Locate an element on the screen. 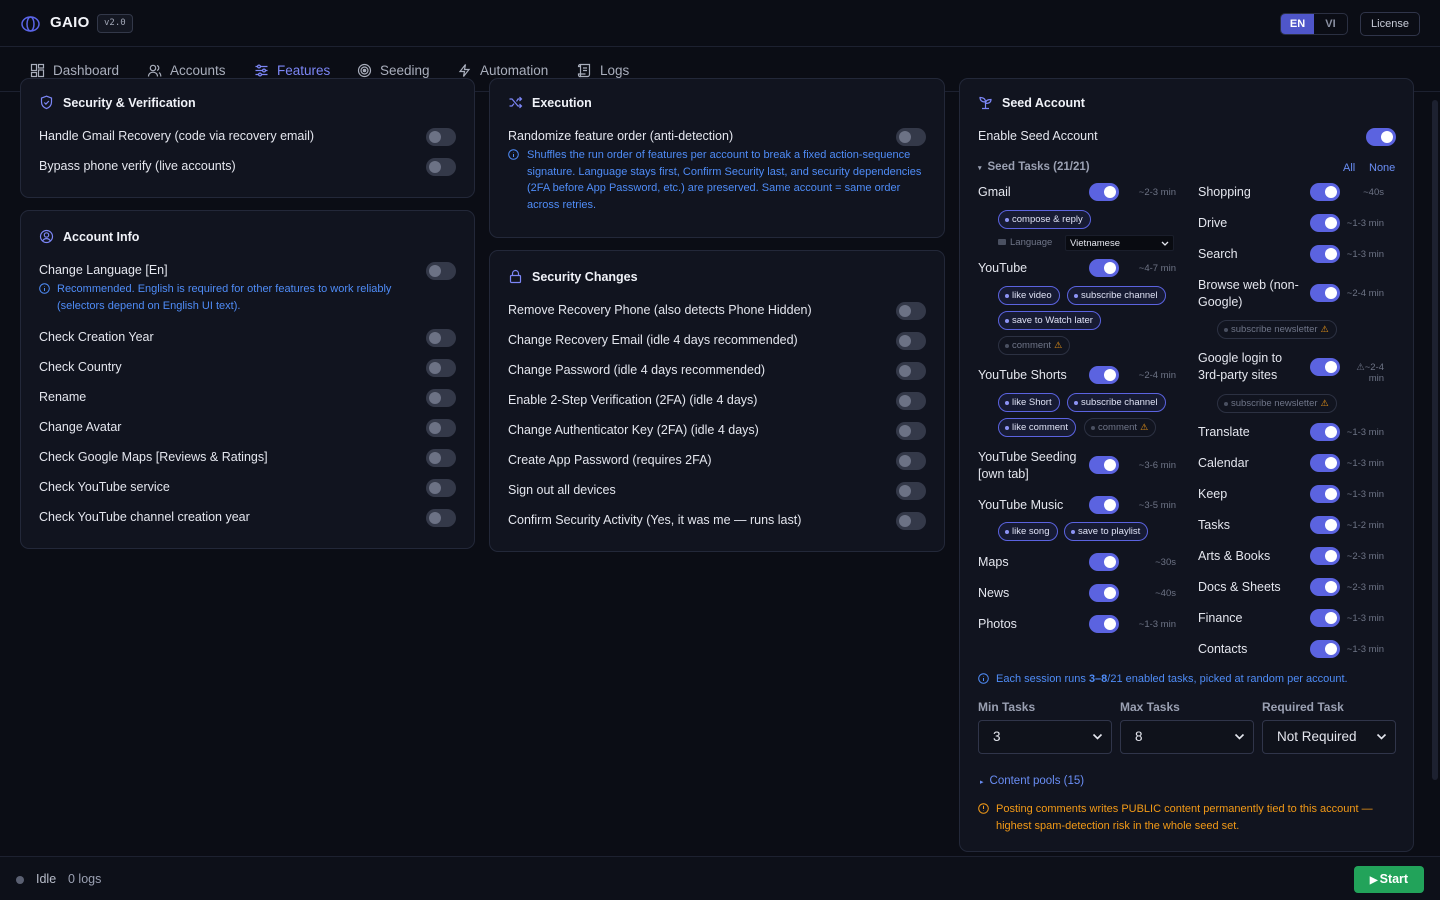  scrollbar is located at coordinates (1435, 440).